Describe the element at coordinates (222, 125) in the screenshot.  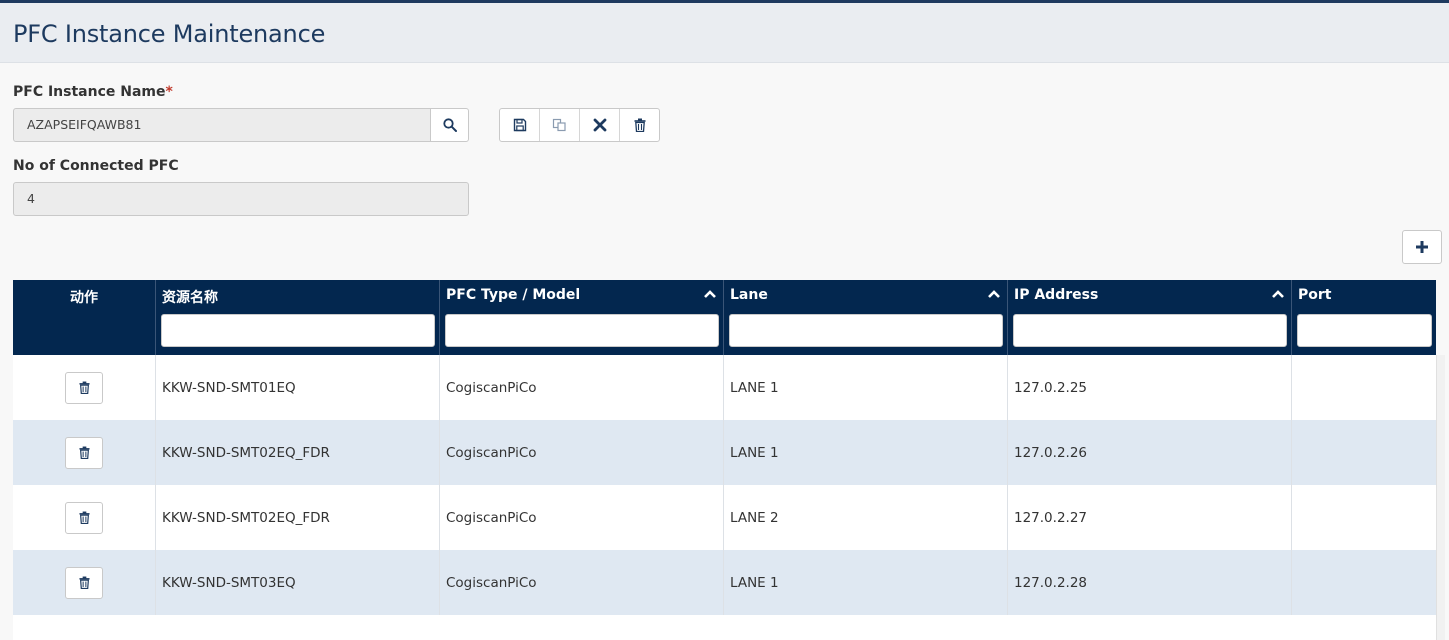
I see `instance-name-field: AZAPSEIFQAWB81` at that location.